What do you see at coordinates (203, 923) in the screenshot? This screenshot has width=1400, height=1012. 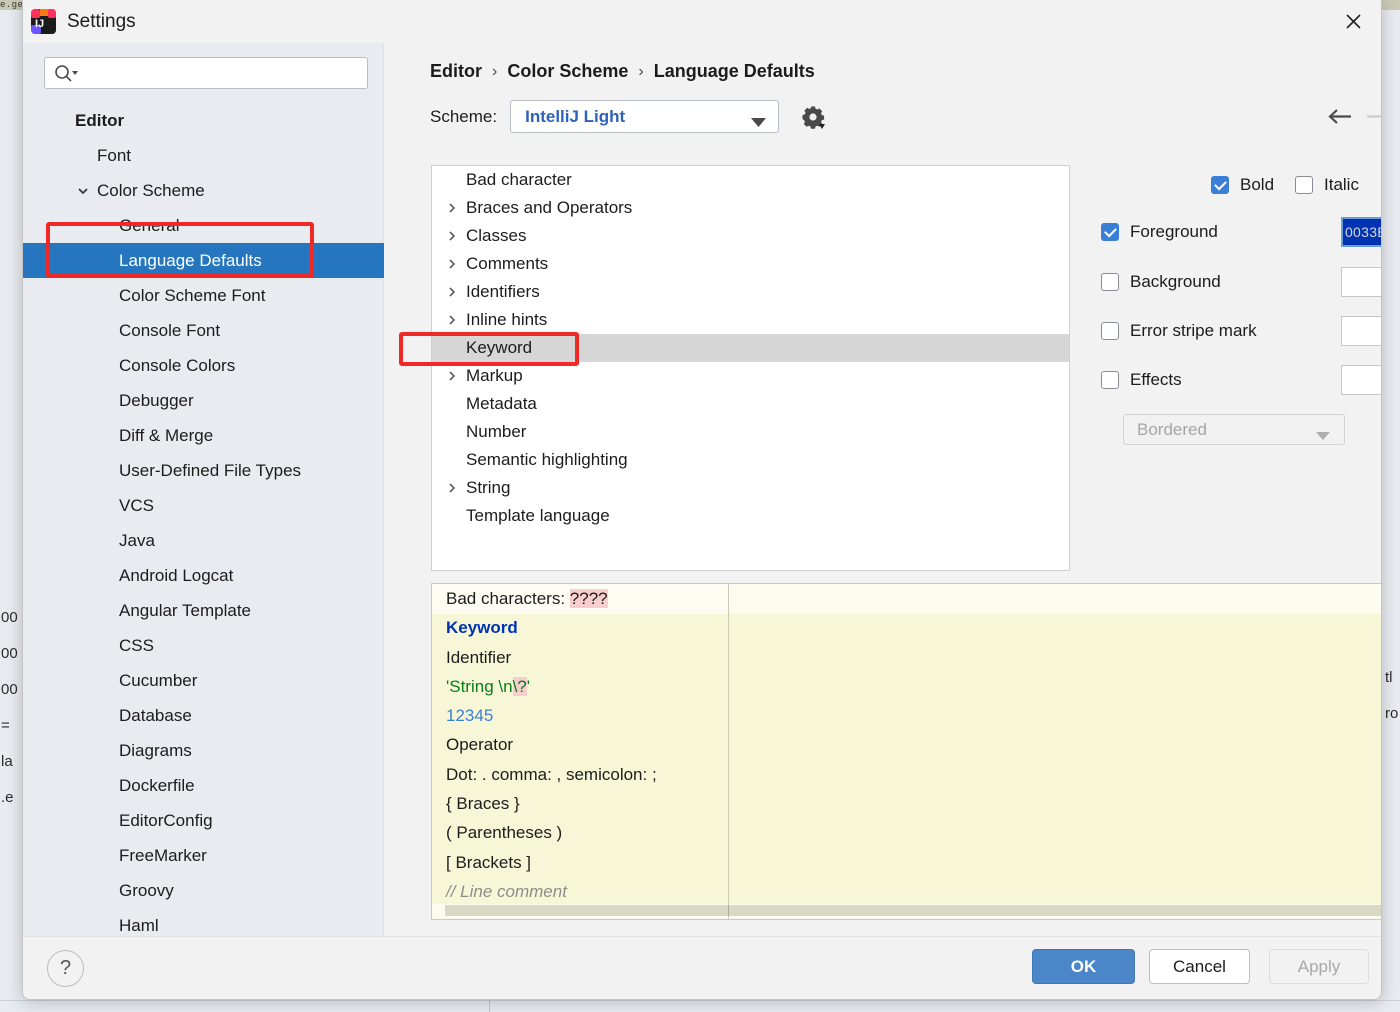 I see `sidebar-item-haml: Haml` at bounding box center [203, 923].